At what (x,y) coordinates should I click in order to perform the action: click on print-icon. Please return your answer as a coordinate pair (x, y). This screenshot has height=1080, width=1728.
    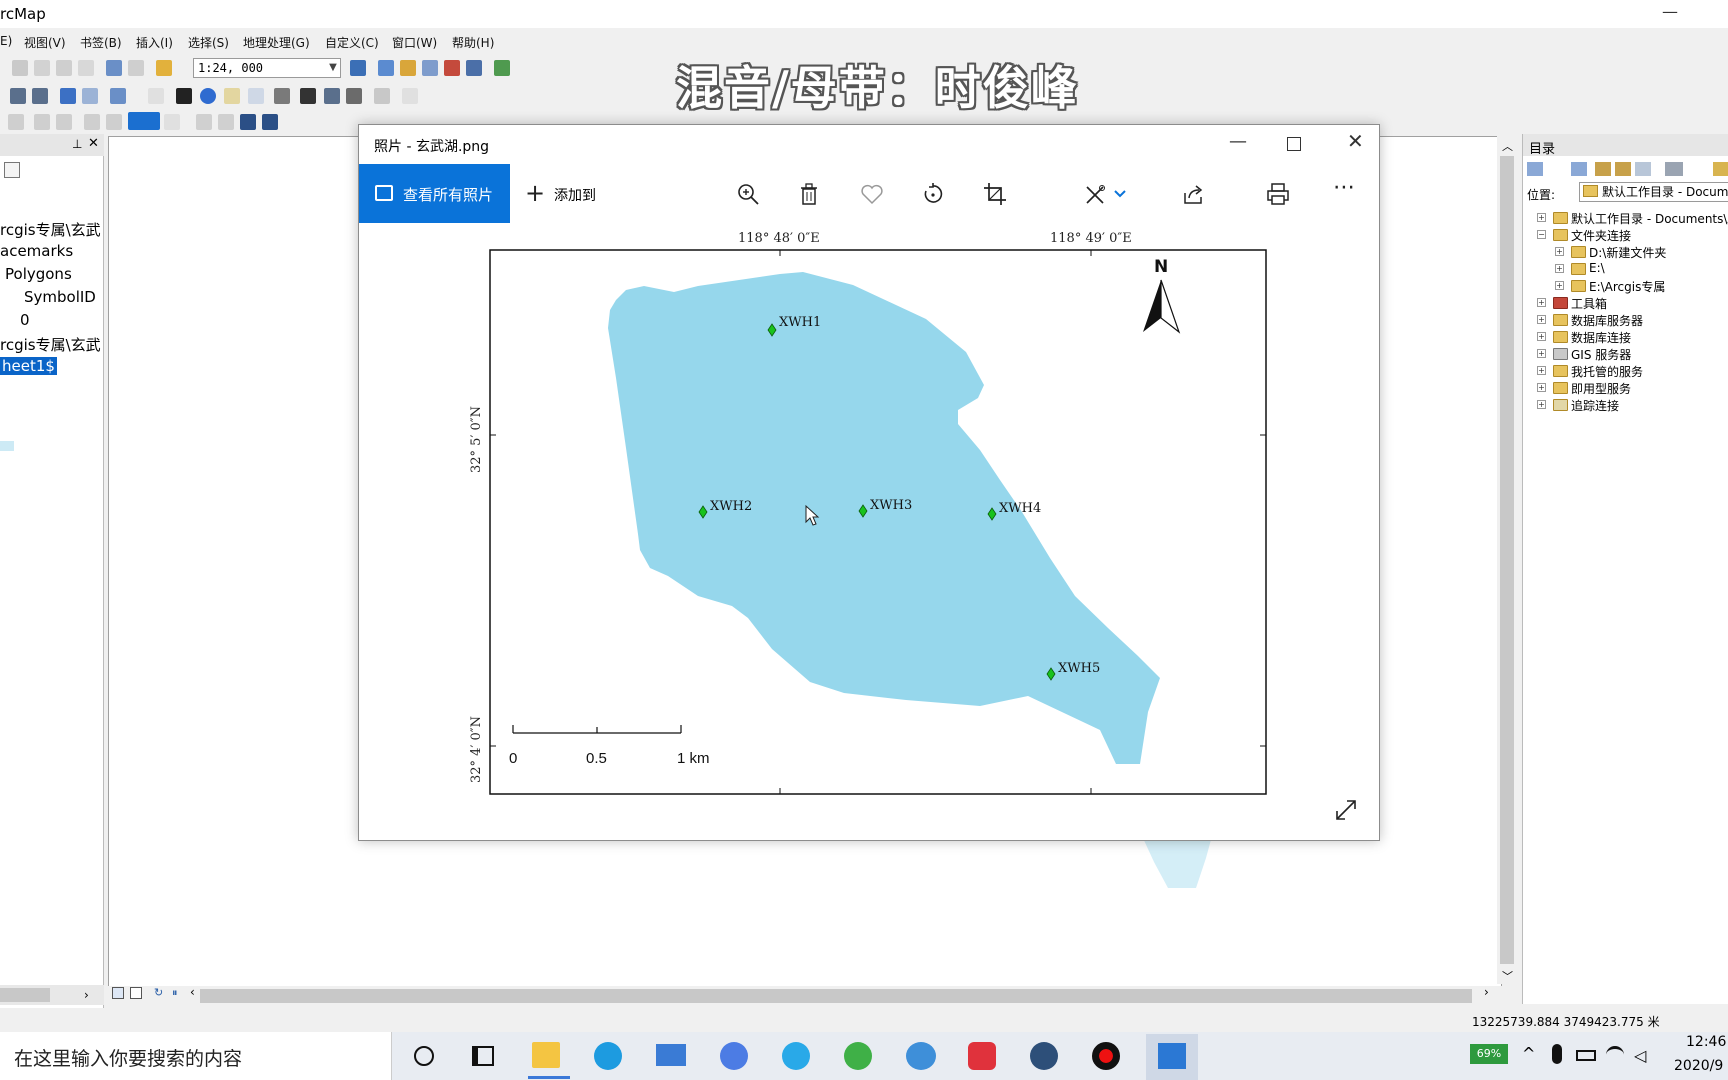
    Looking at the image, I should click on (1278, 194).